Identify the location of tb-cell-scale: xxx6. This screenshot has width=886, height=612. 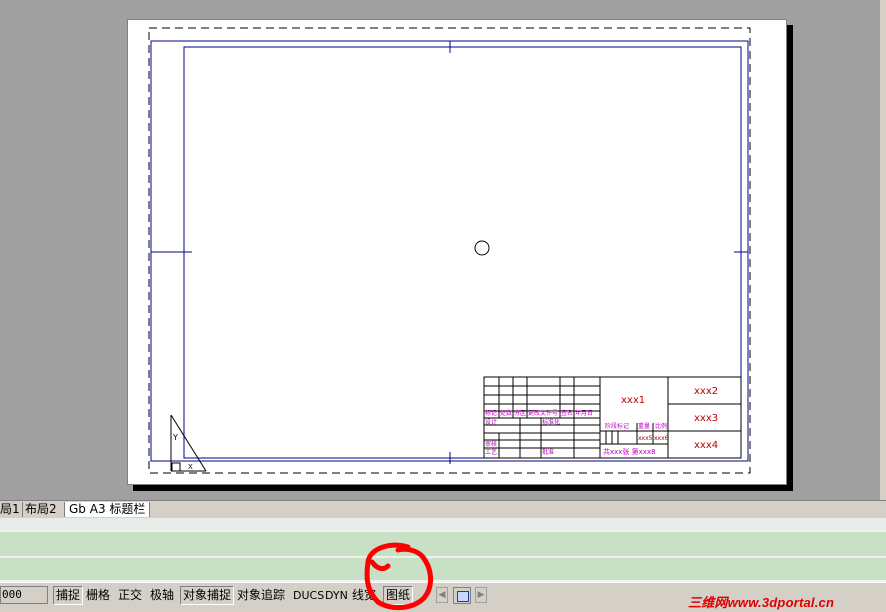
(661, 438).